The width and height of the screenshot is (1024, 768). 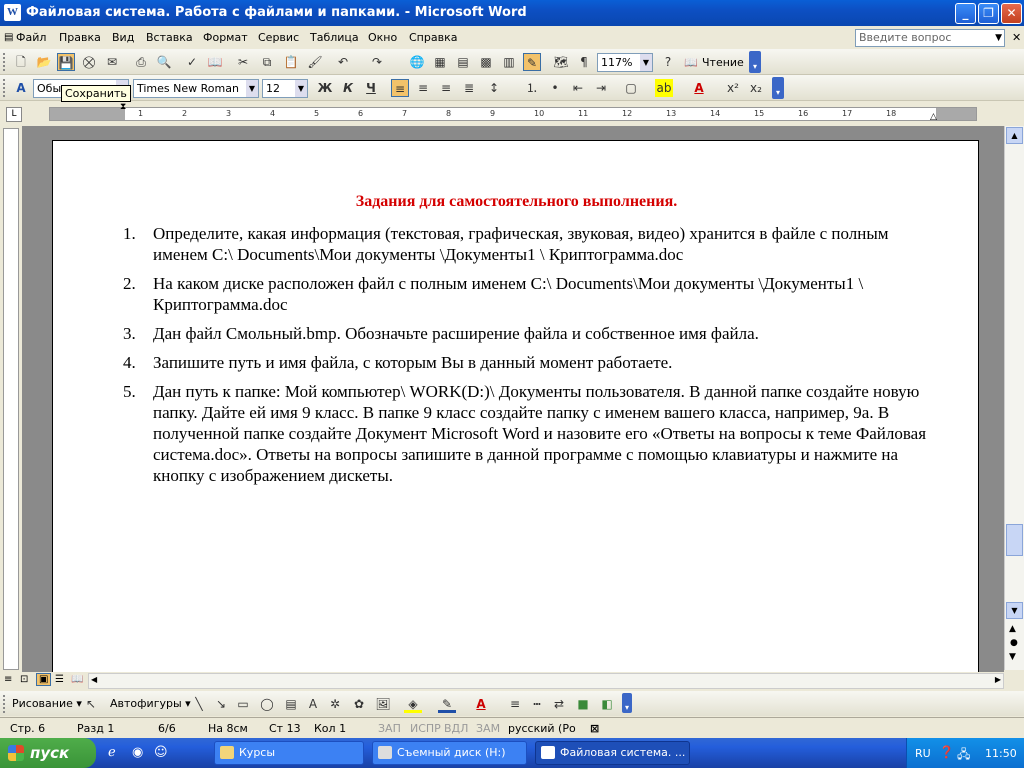 I want to click on word-app-icon: W, so click(x=12, y=12).